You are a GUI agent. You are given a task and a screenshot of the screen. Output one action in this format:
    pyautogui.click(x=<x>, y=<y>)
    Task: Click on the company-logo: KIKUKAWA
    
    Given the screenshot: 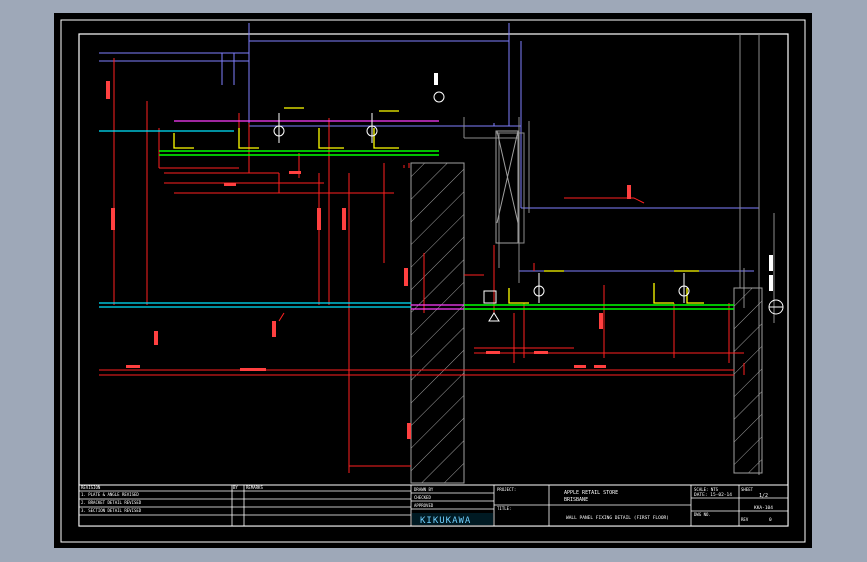 What is the action you would take?
    pyautogui.click(x=445, y=521)
    